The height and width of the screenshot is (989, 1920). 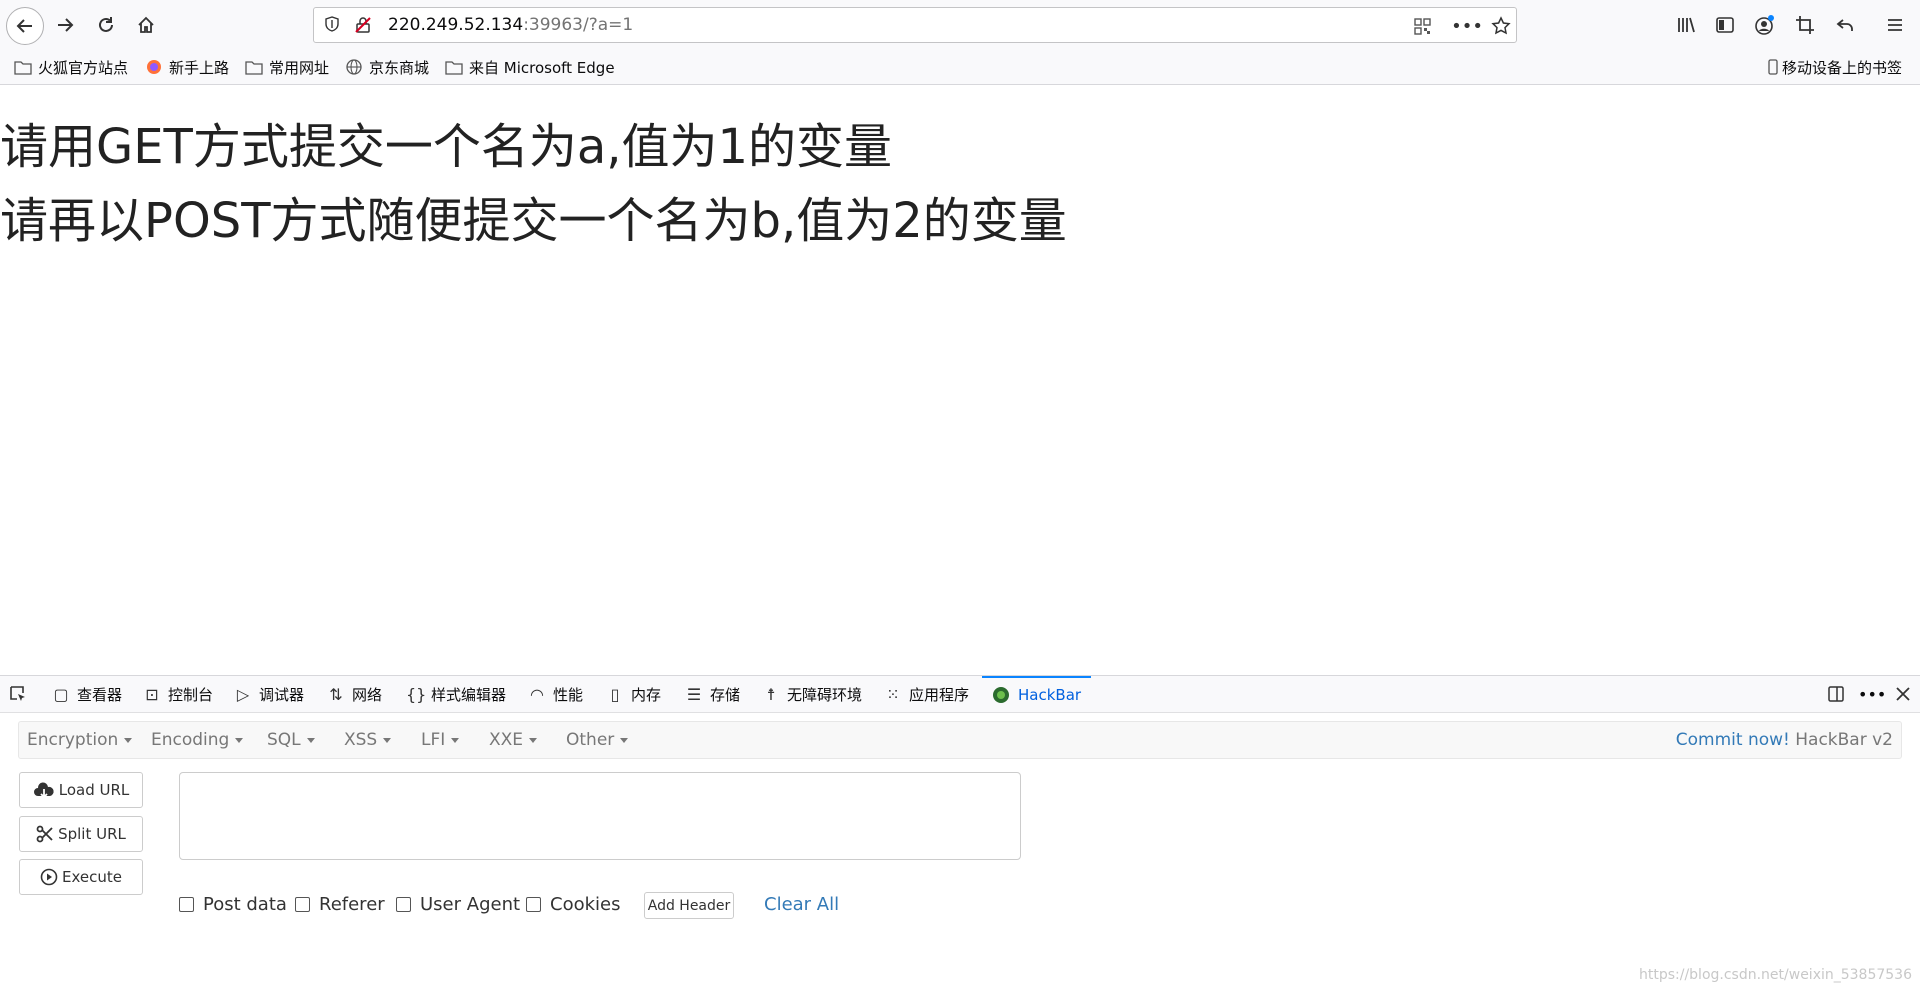 What do you see at coordinates (361, 740) in the screenshot?
I see `menu-label: XSS` at bounding box center [361, 740].